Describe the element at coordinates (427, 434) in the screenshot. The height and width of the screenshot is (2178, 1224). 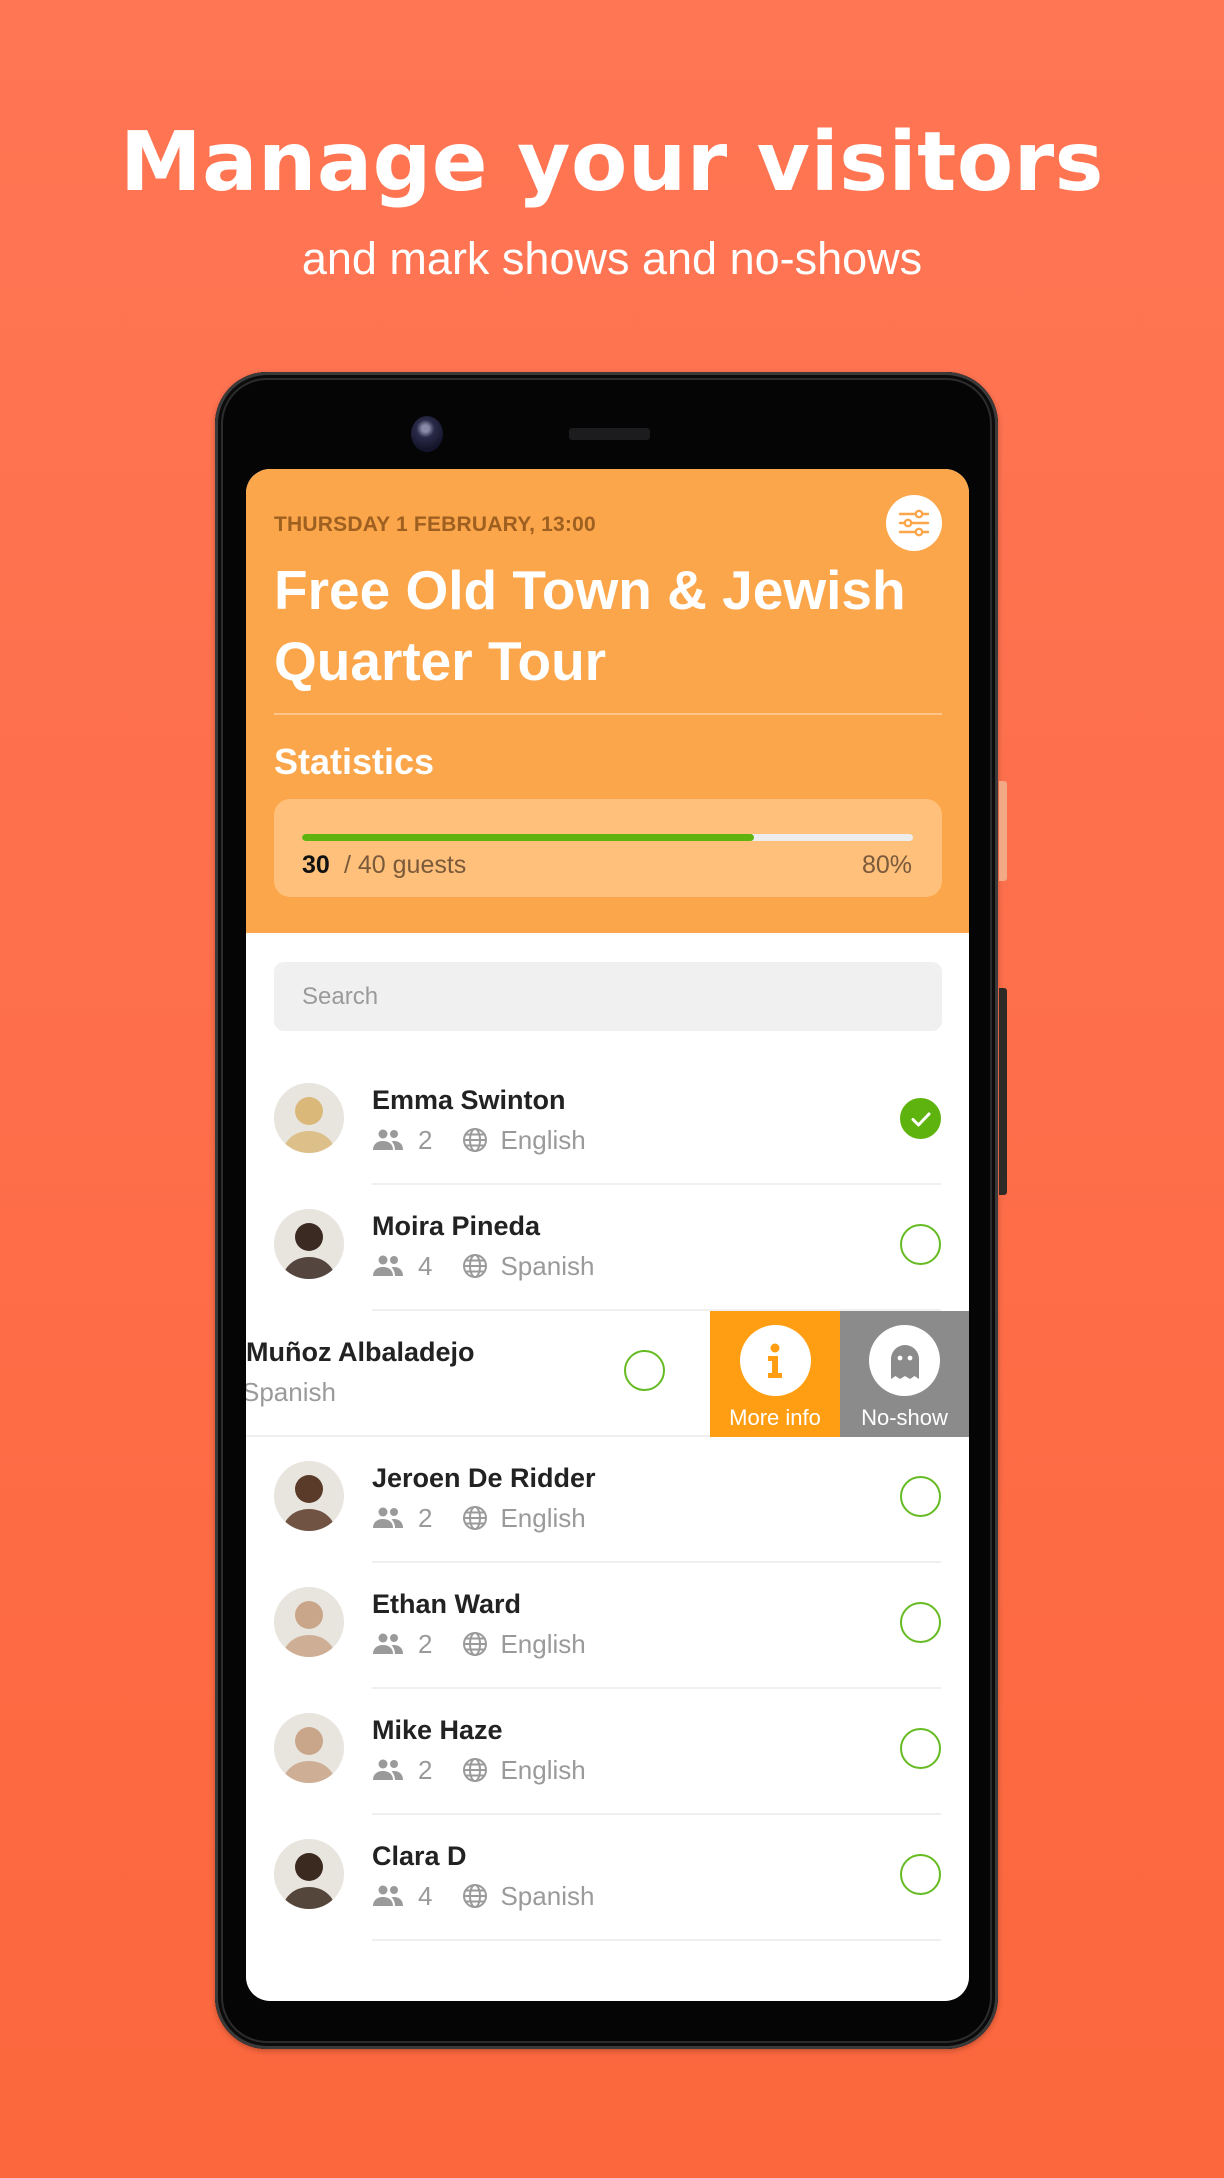
I see `front-camera` at that location.